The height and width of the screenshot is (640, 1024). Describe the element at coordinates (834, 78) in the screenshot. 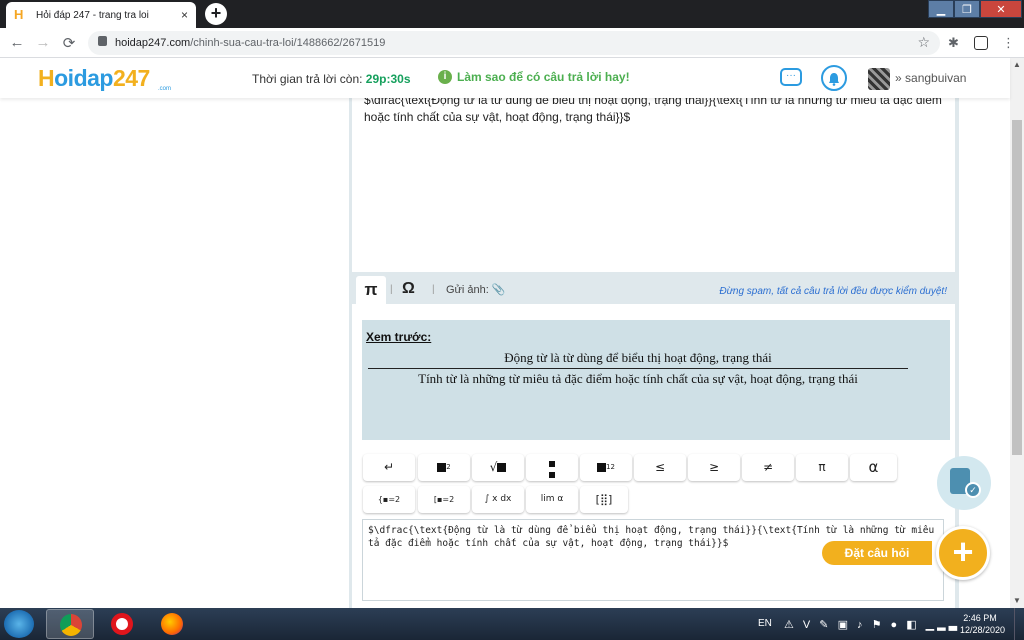

I see `notification-bell-icon` at that location.